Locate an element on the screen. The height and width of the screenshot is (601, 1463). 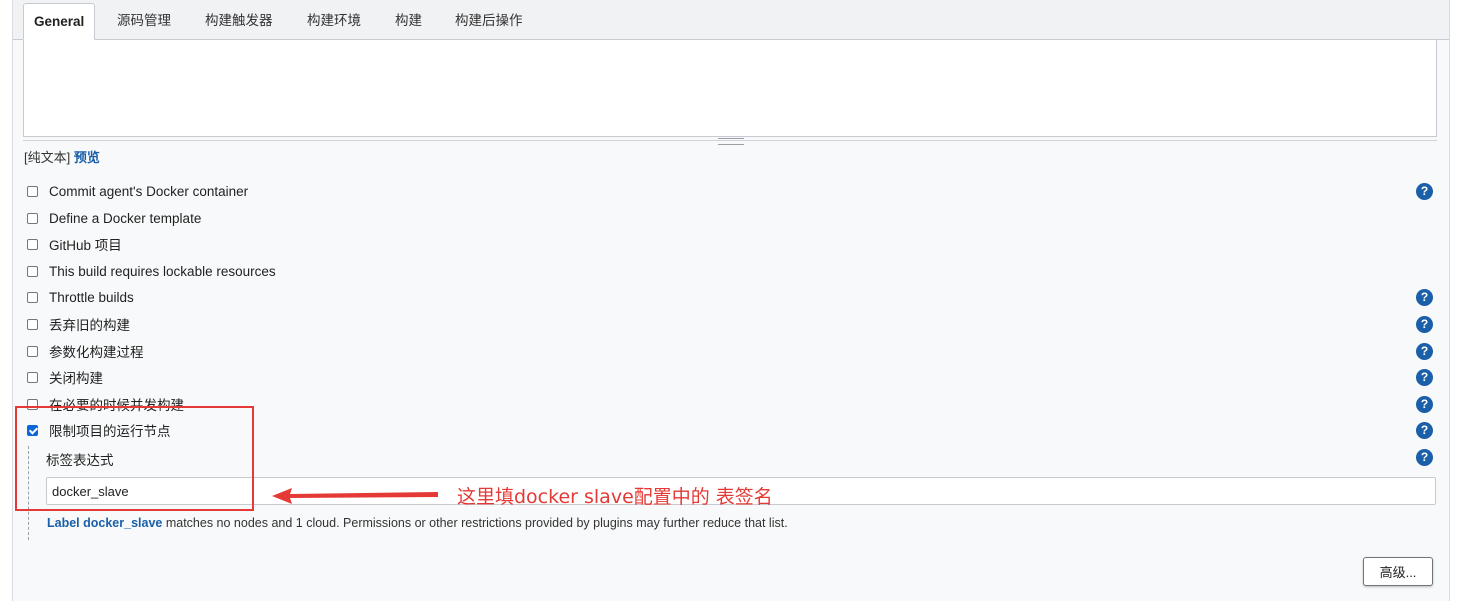
option-discard-old-builds: 丢弃旧的构建 is located at coordinates (78, 324).